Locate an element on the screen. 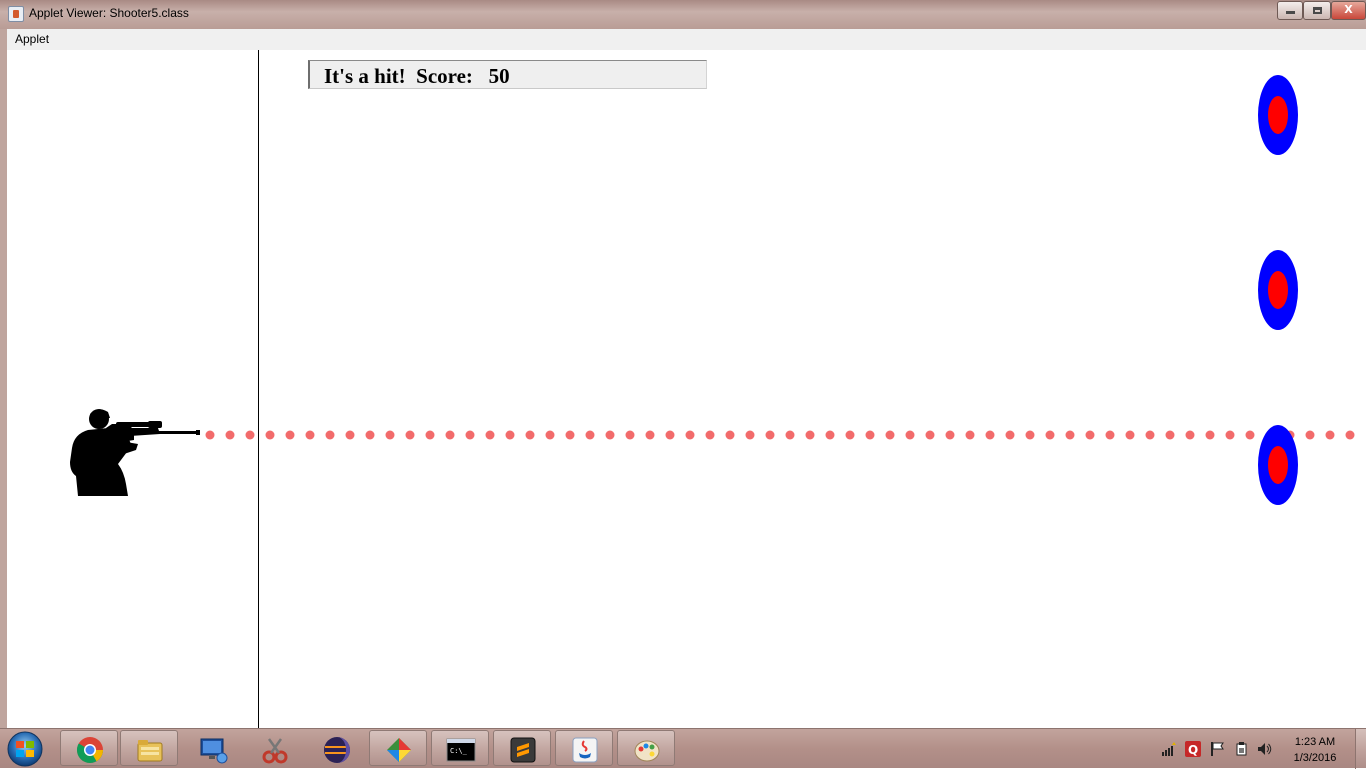  java-applet-icon is located at coordinates (16, 14).